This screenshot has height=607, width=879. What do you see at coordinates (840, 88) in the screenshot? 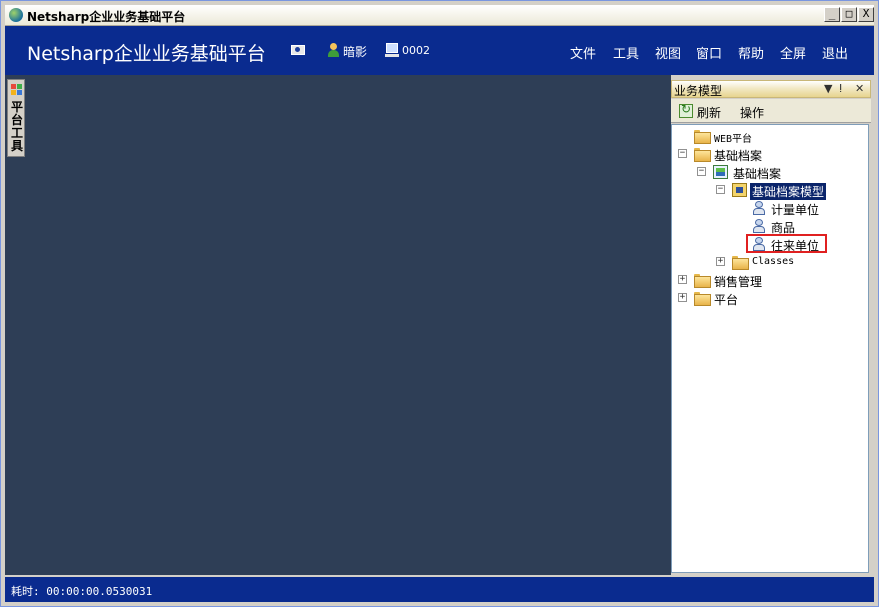
I see `panel-pin-icon: ⵑ` at bounding box center [840, 88].